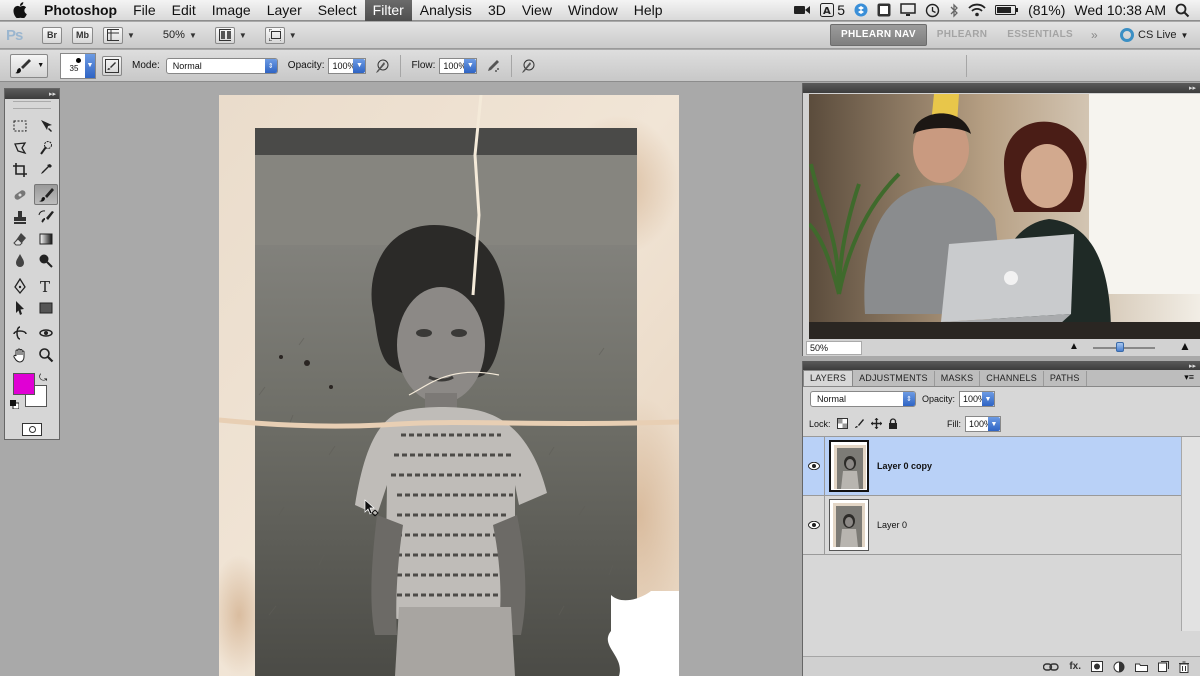 The height and width of the screenshot is (676, 1200). I want to click on fill-field: 100% ▼, so click(983, 424).